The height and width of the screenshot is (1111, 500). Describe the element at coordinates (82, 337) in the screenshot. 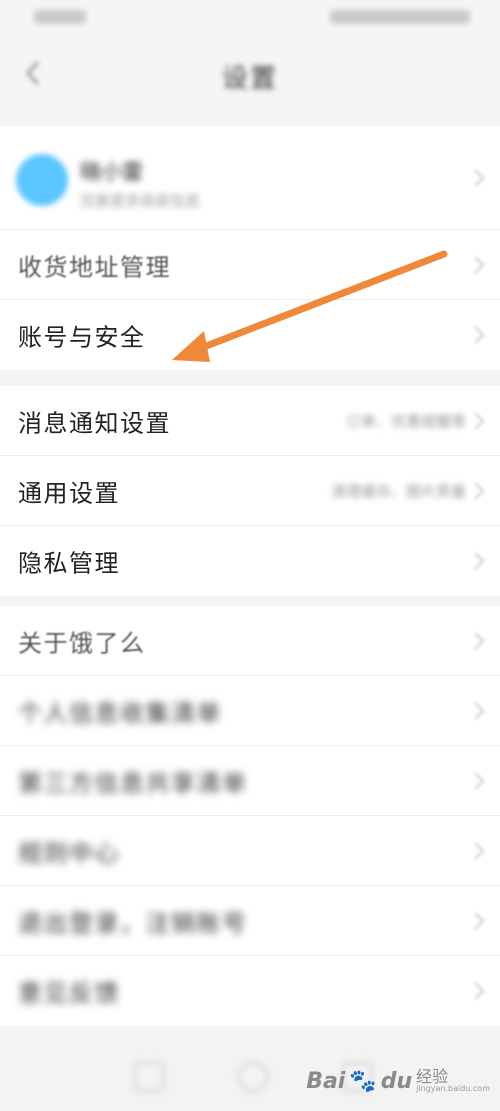

I see `row-label: 账号与安全` at that location.